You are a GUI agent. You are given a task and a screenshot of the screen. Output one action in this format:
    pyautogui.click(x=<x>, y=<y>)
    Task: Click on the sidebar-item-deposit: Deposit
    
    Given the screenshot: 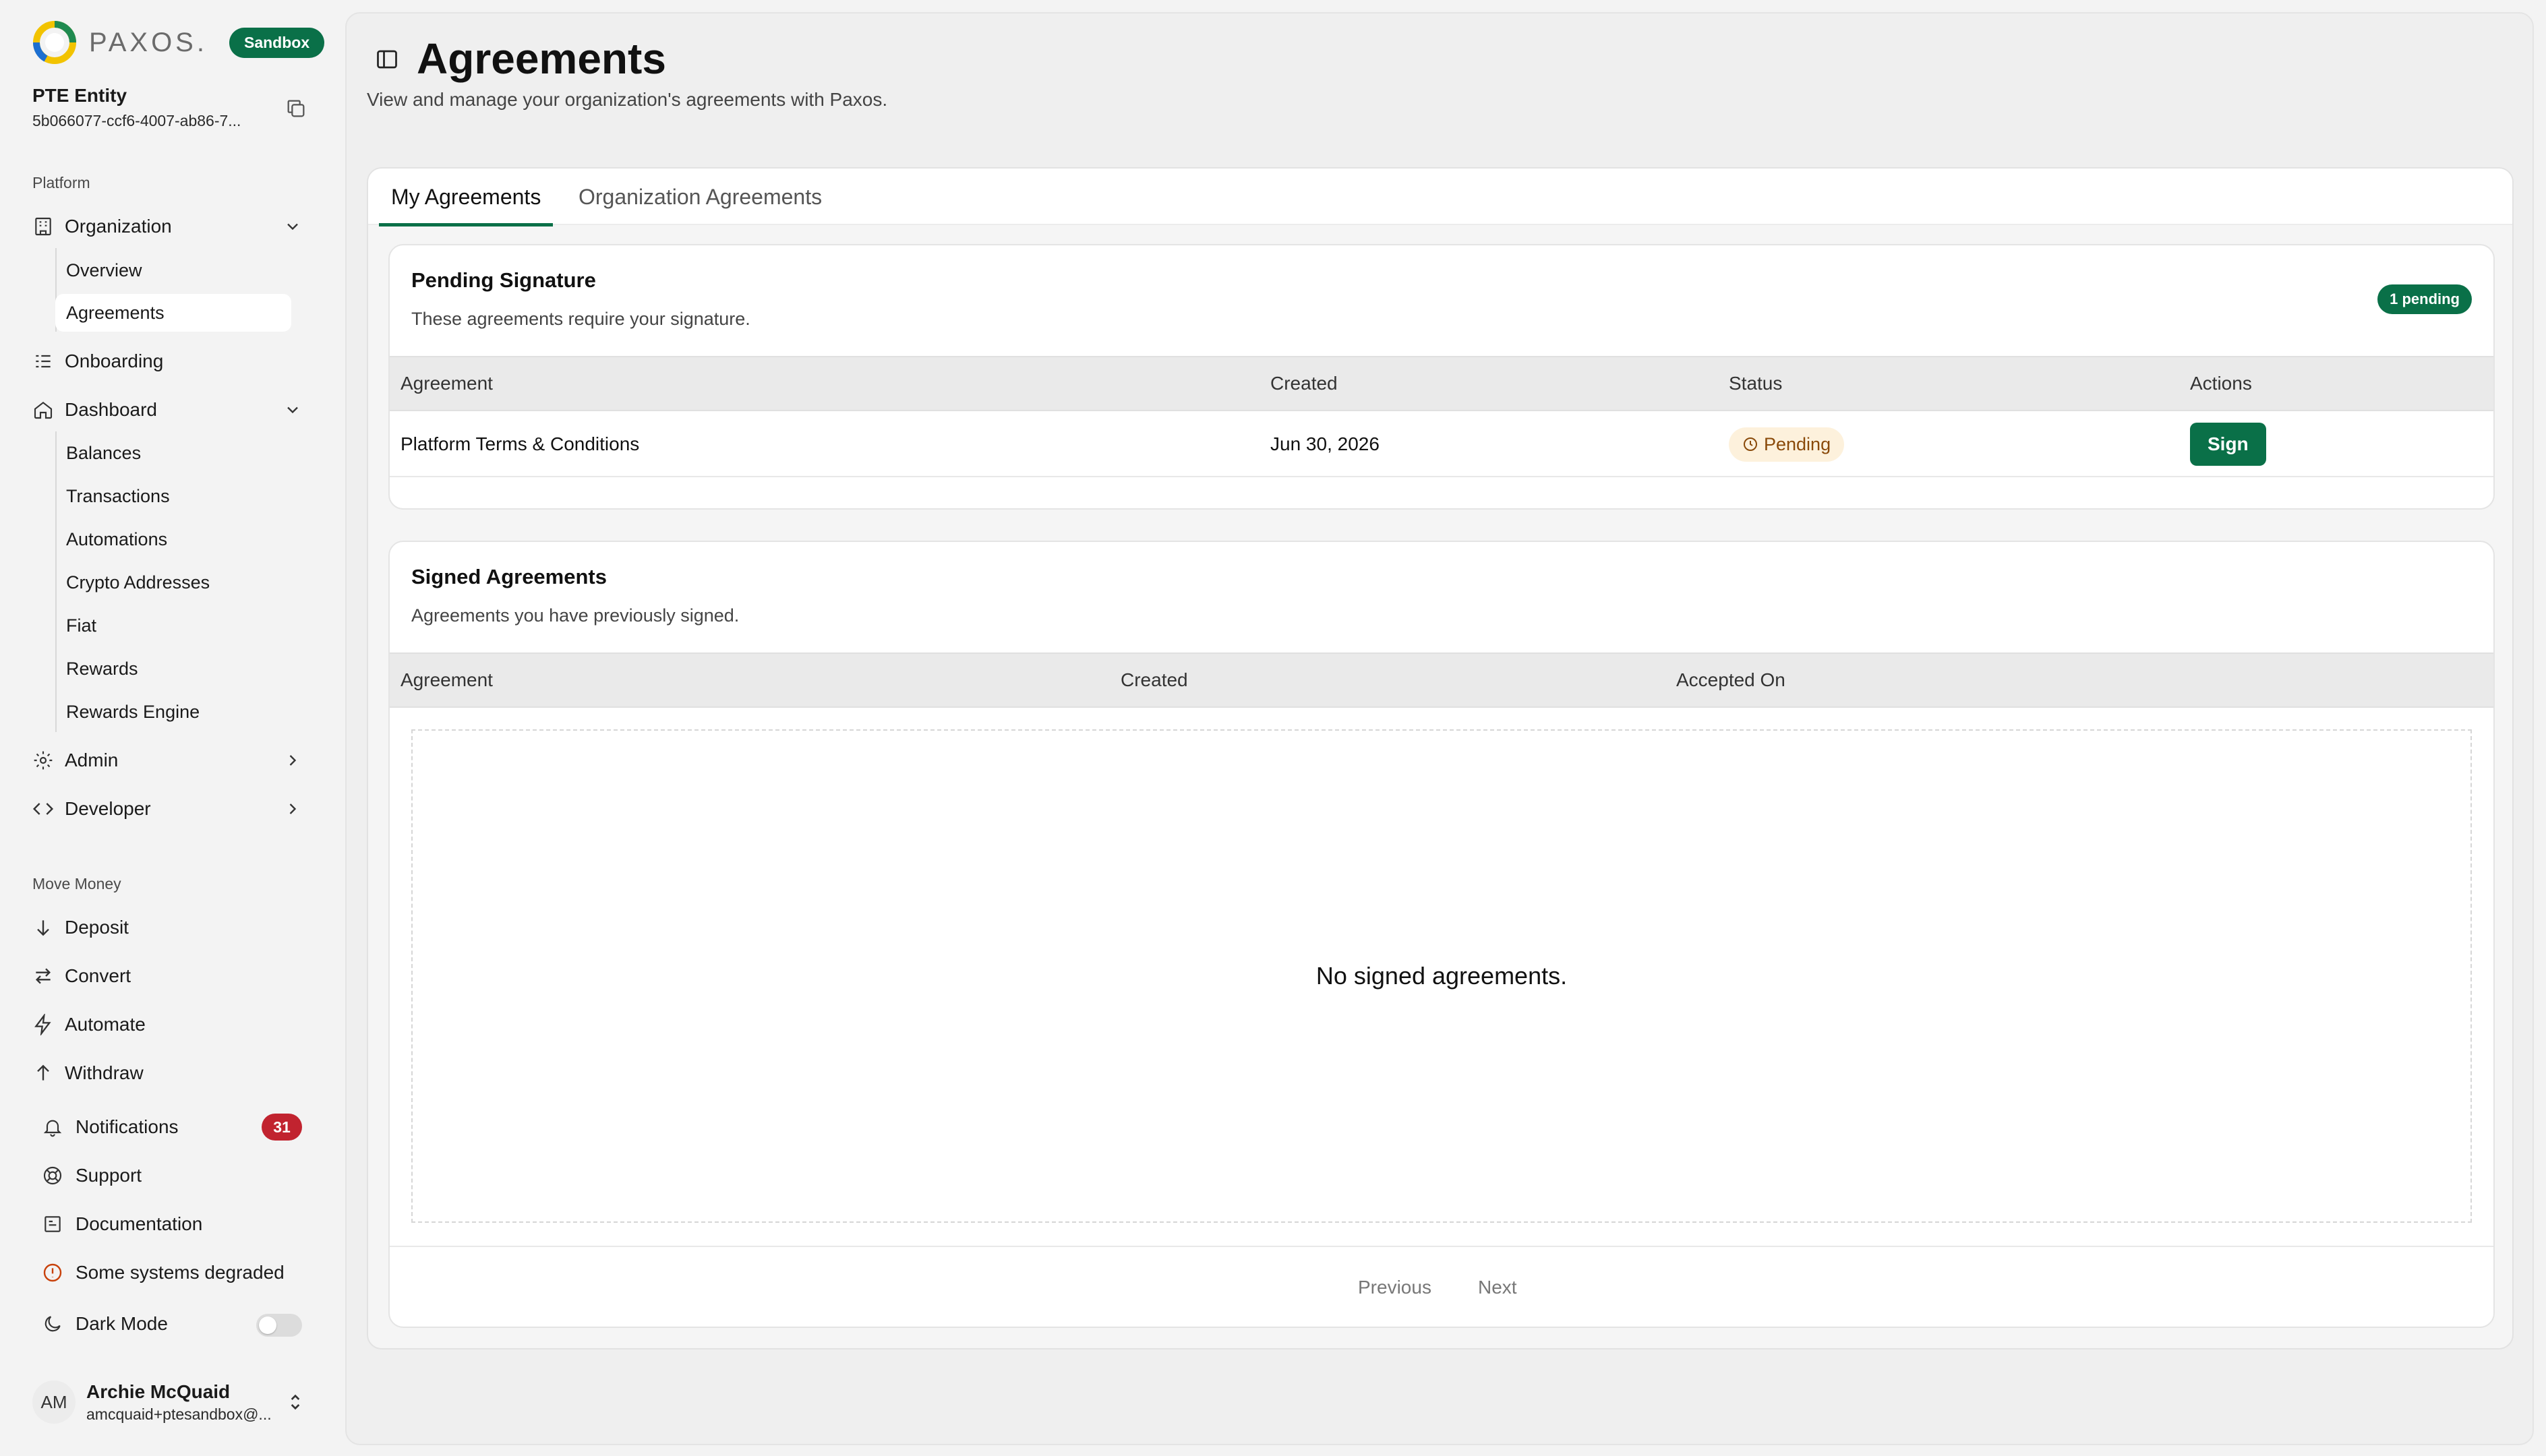 What is the action you would take?
    pyautogui.click(x=174, y=927)
    